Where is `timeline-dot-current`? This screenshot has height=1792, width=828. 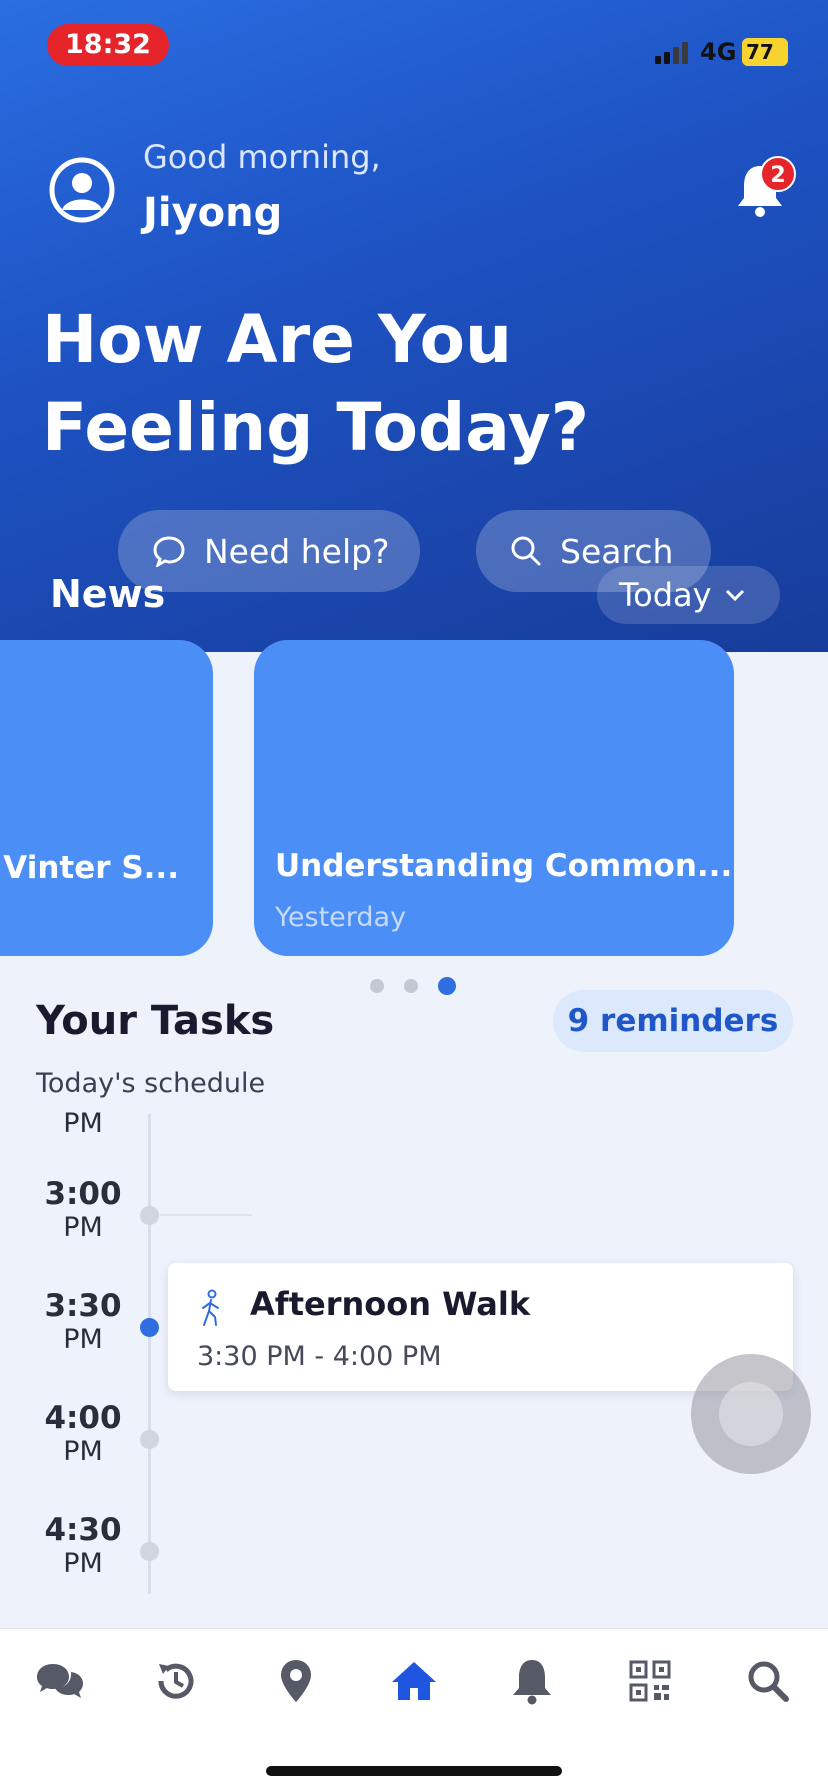 timeline-dot-current is located at coordinates (149, 1327).